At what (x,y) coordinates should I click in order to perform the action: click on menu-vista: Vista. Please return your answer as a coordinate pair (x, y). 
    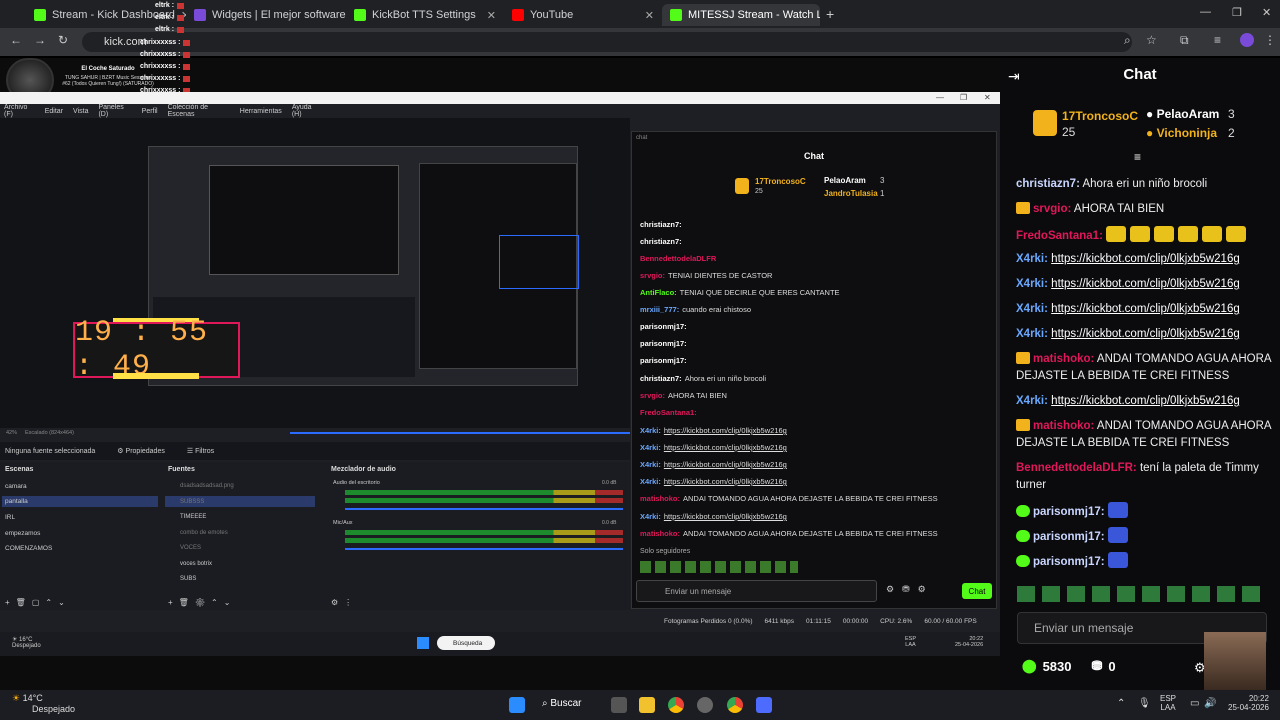
    Looking at the image, I should click on (80, 111).